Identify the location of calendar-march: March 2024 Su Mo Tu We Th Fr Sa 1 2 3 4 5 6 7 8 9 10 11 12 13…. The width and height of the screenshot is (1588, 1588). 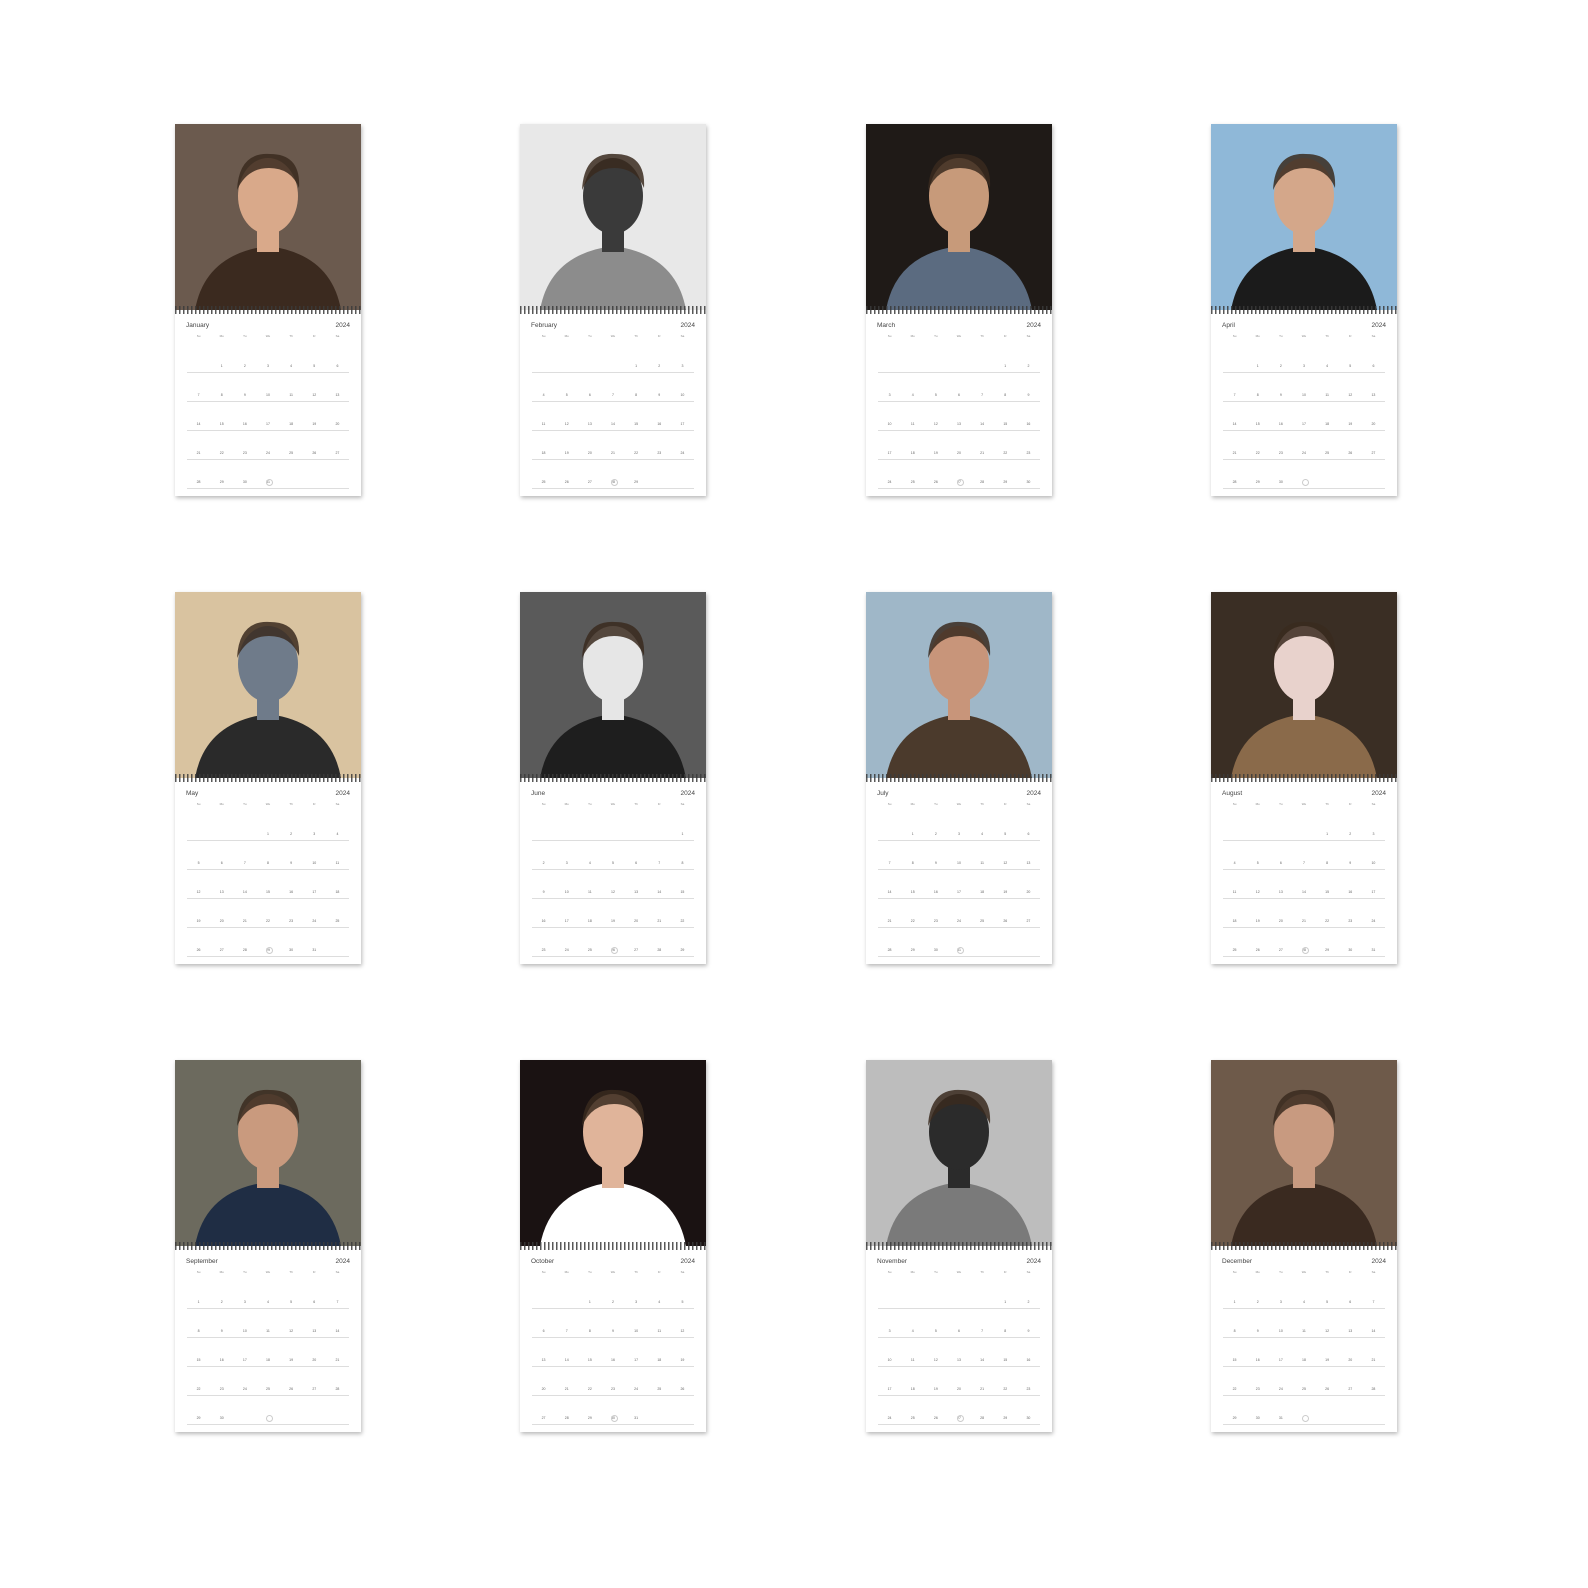
(959, 310).